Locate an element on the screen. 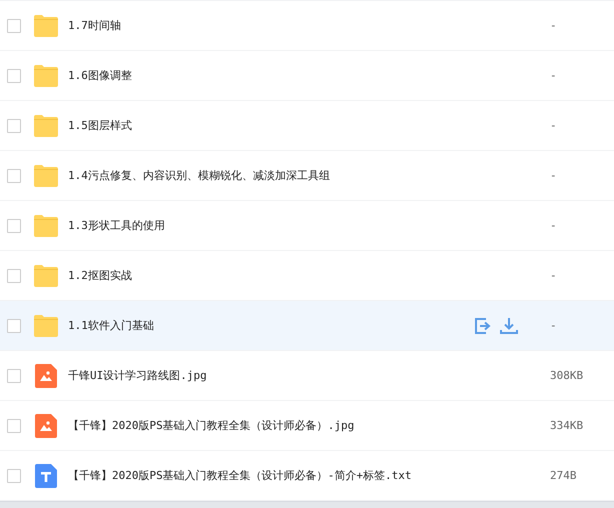 This screenshot has height=508, width=614. file-row: 1.3形状工具的使用 - is located at coordinates (307, 226).